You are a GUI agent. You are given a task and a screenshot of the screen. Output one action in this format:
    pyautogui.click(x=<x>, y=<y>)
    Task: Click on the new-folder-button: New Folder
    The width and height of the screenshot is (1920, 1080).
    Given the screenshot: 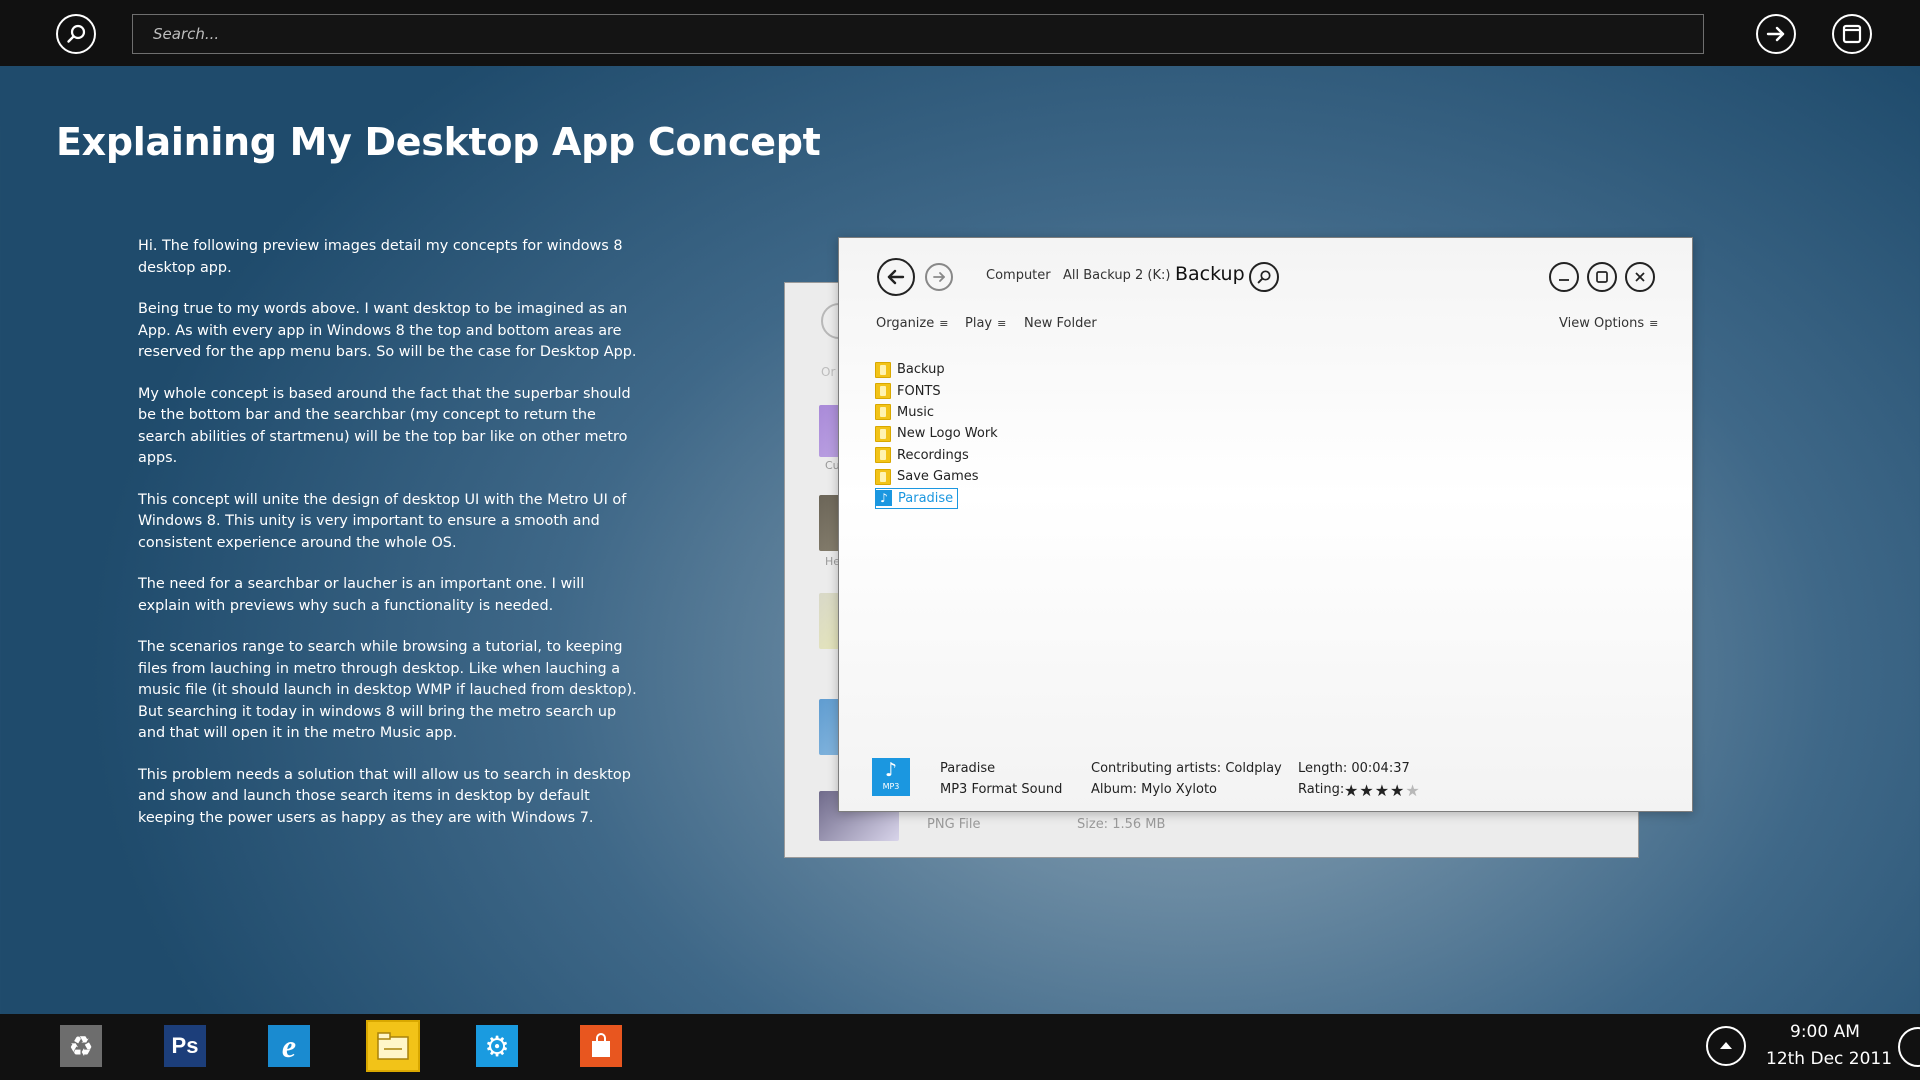 What is the action you would take?
    pyautogui.click(x=1060, y=323)
    